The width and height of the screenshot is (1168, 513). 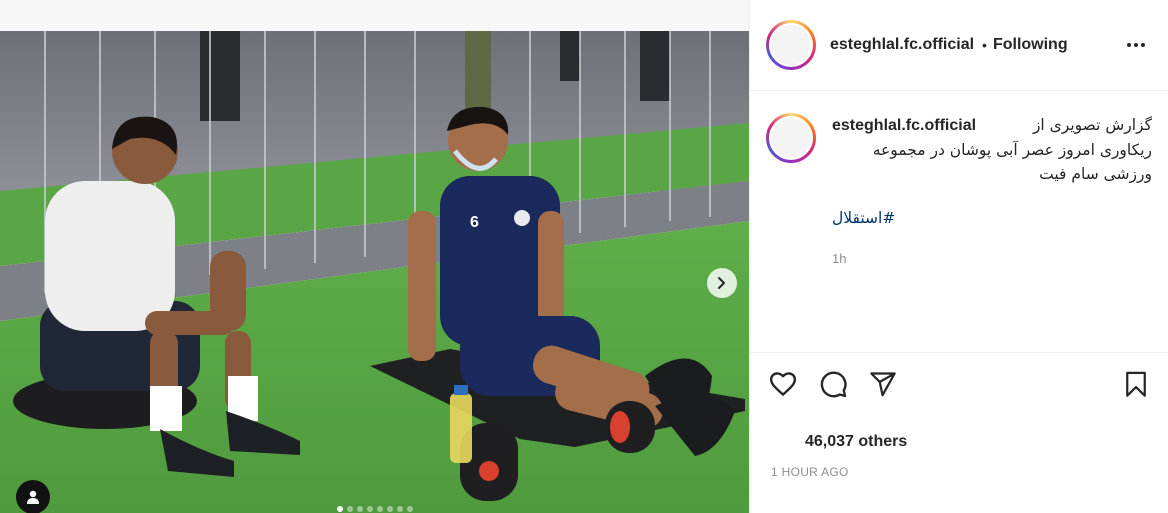 What do you see at coordinates (791, 138) in the screenshot?
I see `caption-avatar` at bounding box center [791, 138].